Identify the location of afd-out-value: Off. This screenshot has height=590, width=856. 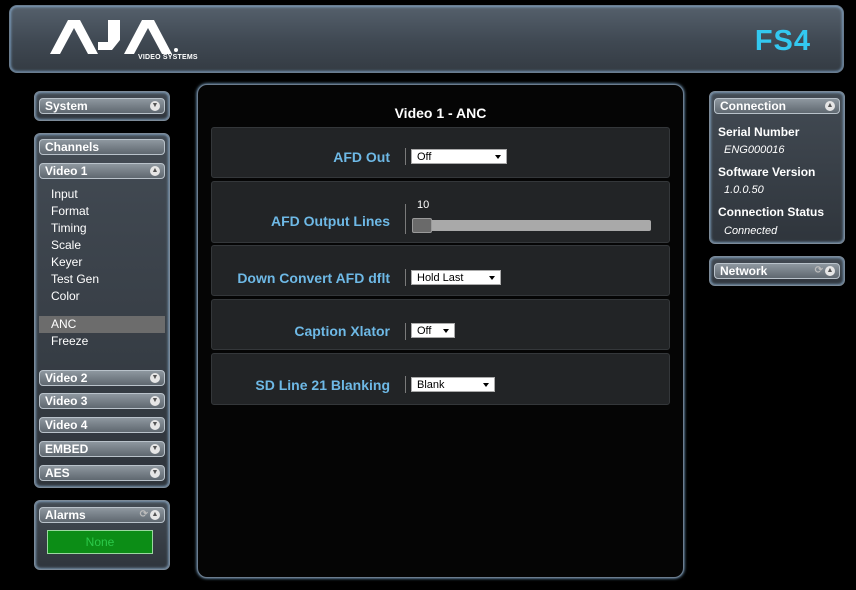
(424, 157).